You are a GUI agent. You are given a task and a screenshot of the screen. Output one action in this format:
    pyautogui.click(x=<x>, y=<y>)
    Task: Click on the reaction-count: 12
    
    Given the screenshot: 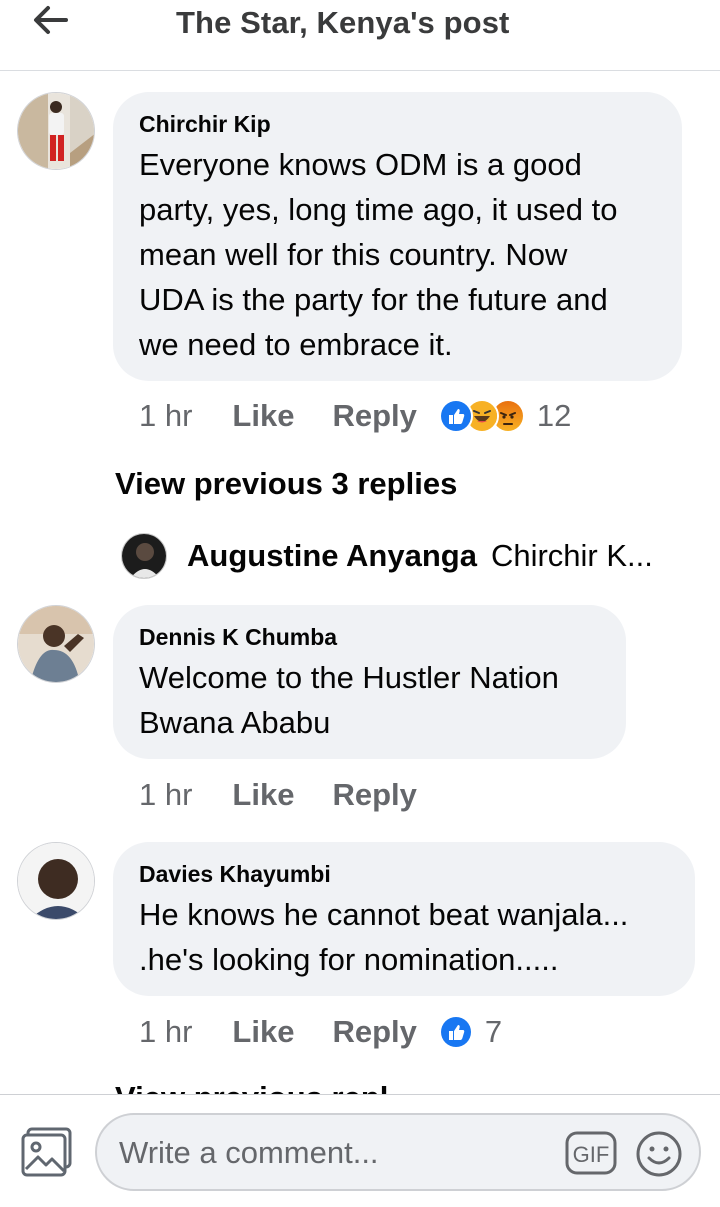 What is the action you would take?
    pyautogui.click(x=554, y=415)
    